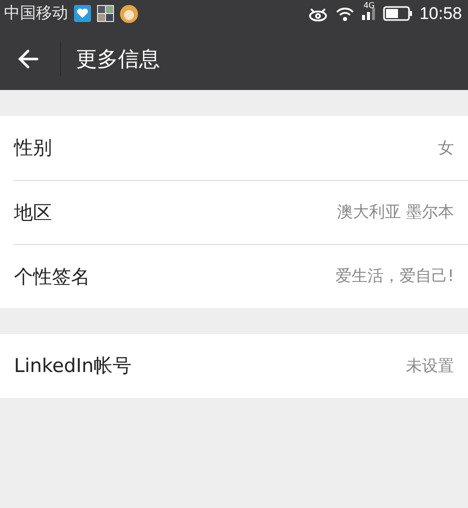  I want to click on row-label: LinkedIn帐号, so click(73, 366).